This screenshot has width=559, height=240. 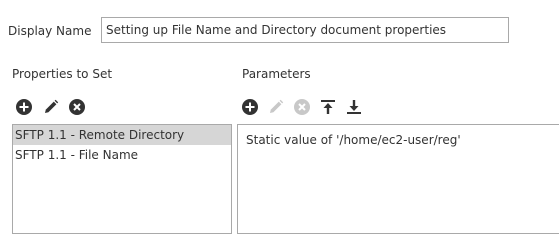 I want to click on add-property-button, so click(x=24, y=107).